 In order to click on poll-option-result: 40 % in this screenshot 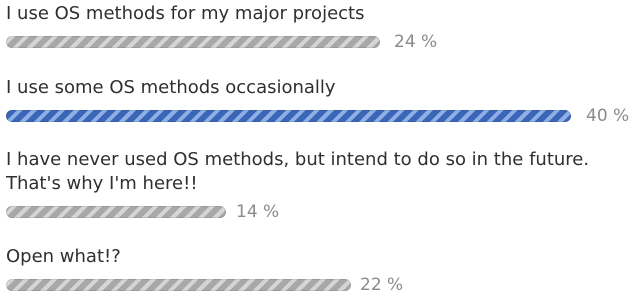, I will do `click(317, 117)`.